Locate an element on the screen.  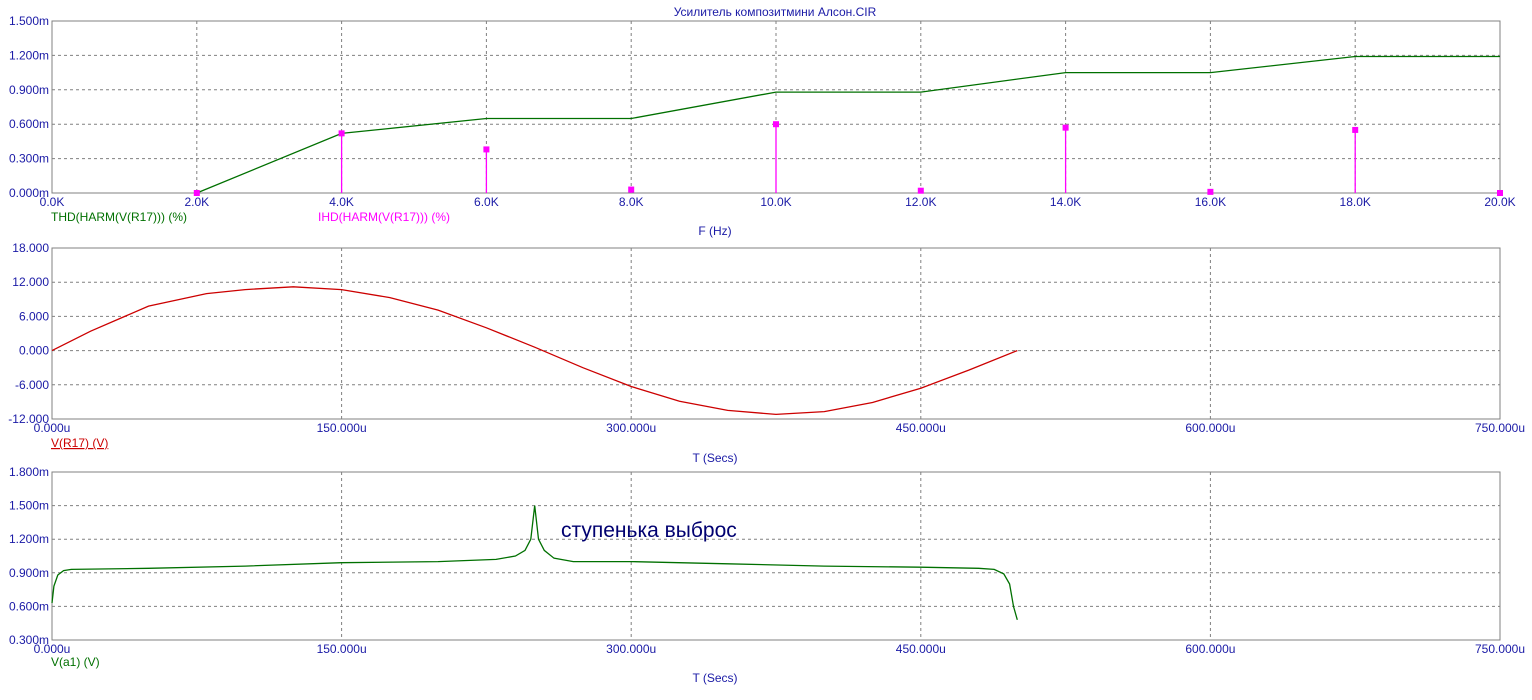
y-tick-label: 18.000 is located at coordinates (30, 248).